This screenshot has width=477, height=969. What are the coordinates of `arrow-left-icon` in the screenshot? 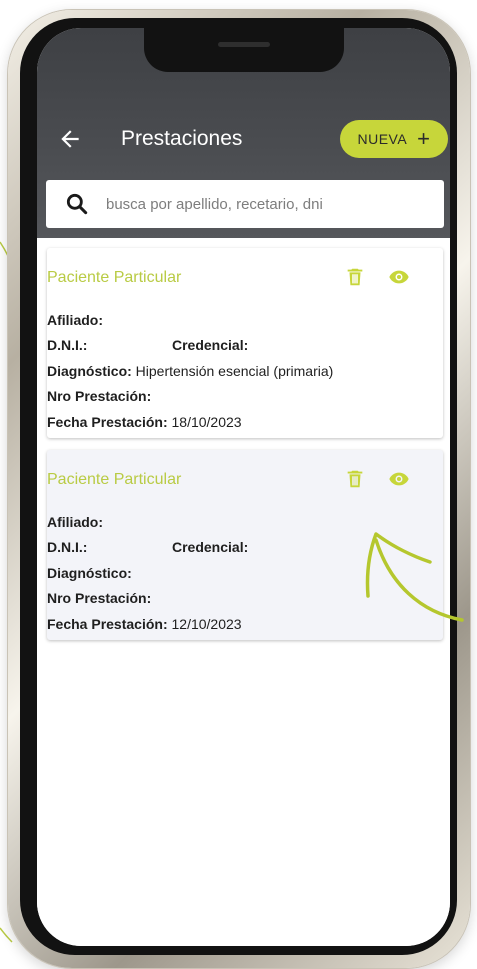 It's located at (70, 139).